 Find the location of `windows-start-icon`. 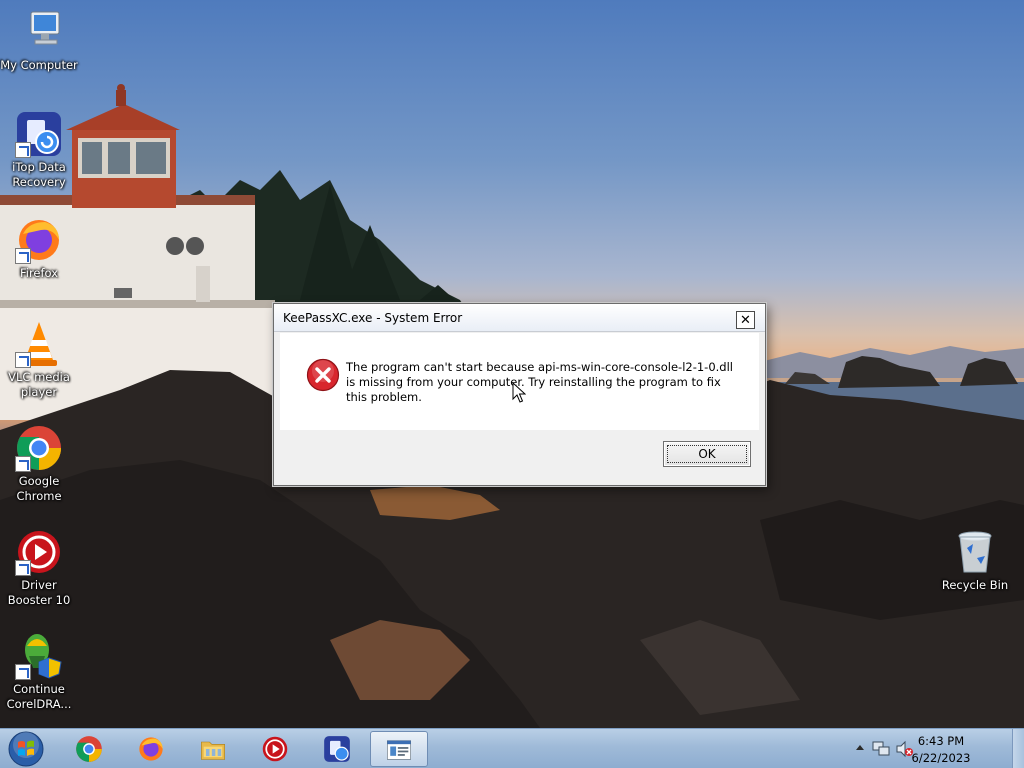

windows-start-icon is located at coordinates (26, 749).